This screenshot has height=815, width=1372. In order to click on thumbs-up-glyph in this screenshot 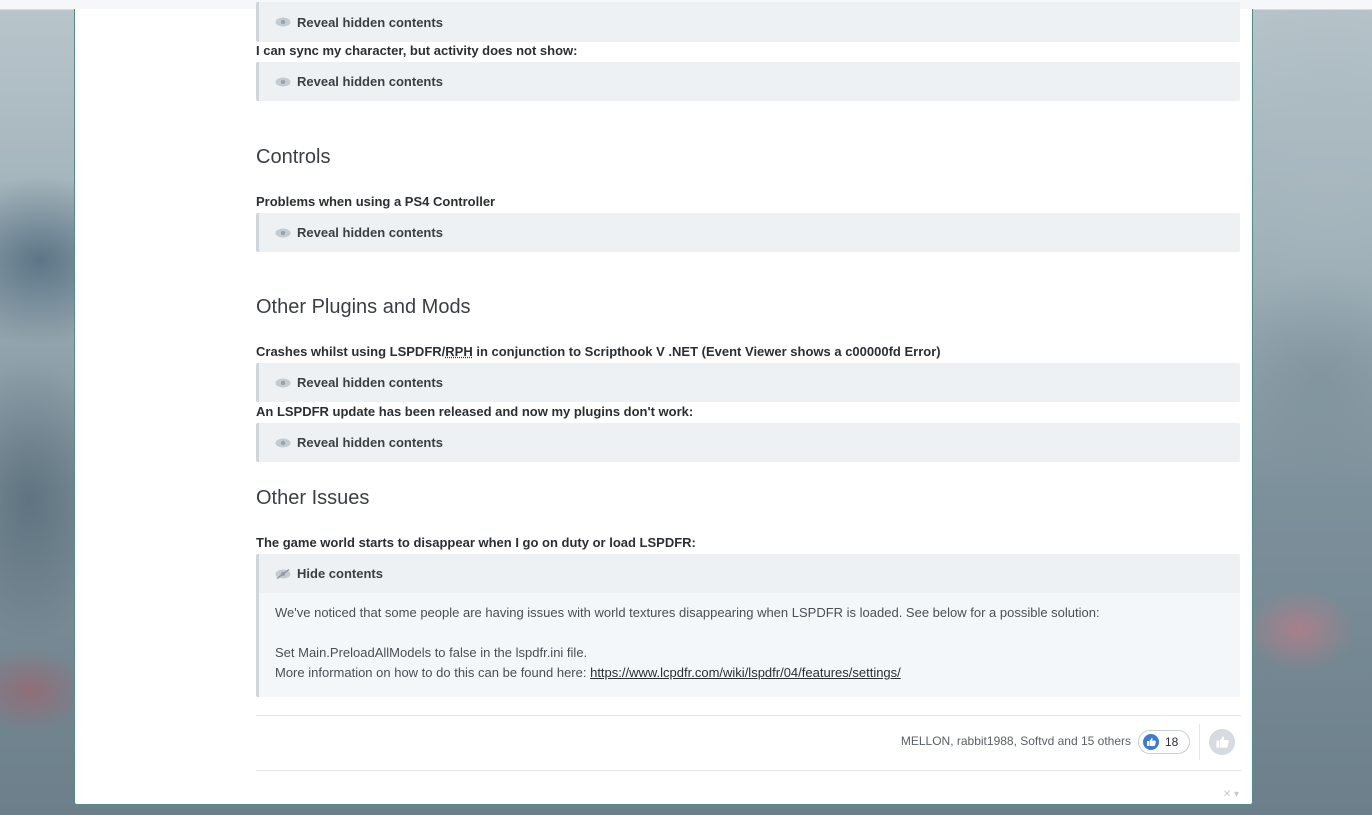, I will do `click(1151, 742)`.